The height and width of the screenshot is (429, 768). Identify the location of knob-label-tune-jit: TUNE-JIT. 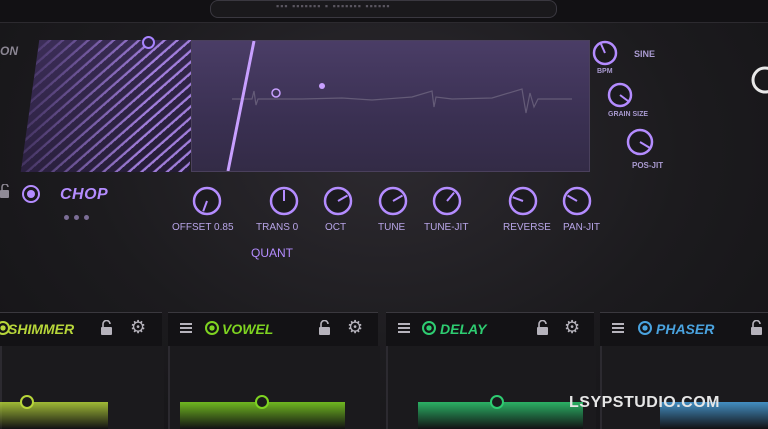
(446, 227).